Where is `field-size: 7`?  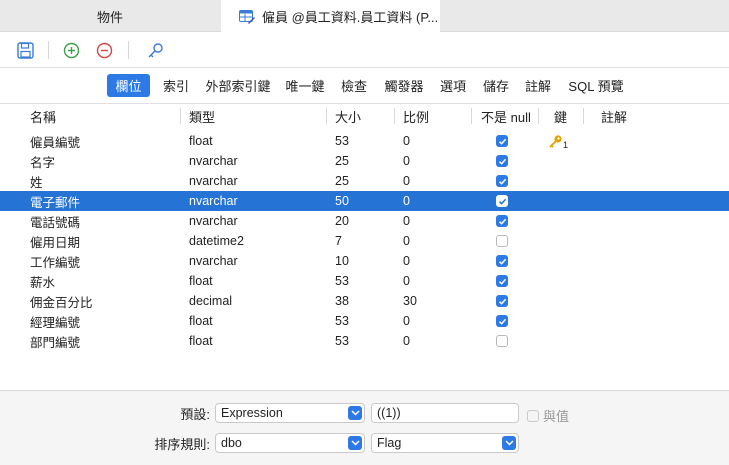
field-size: 7 is located at coordinates (338, 241).